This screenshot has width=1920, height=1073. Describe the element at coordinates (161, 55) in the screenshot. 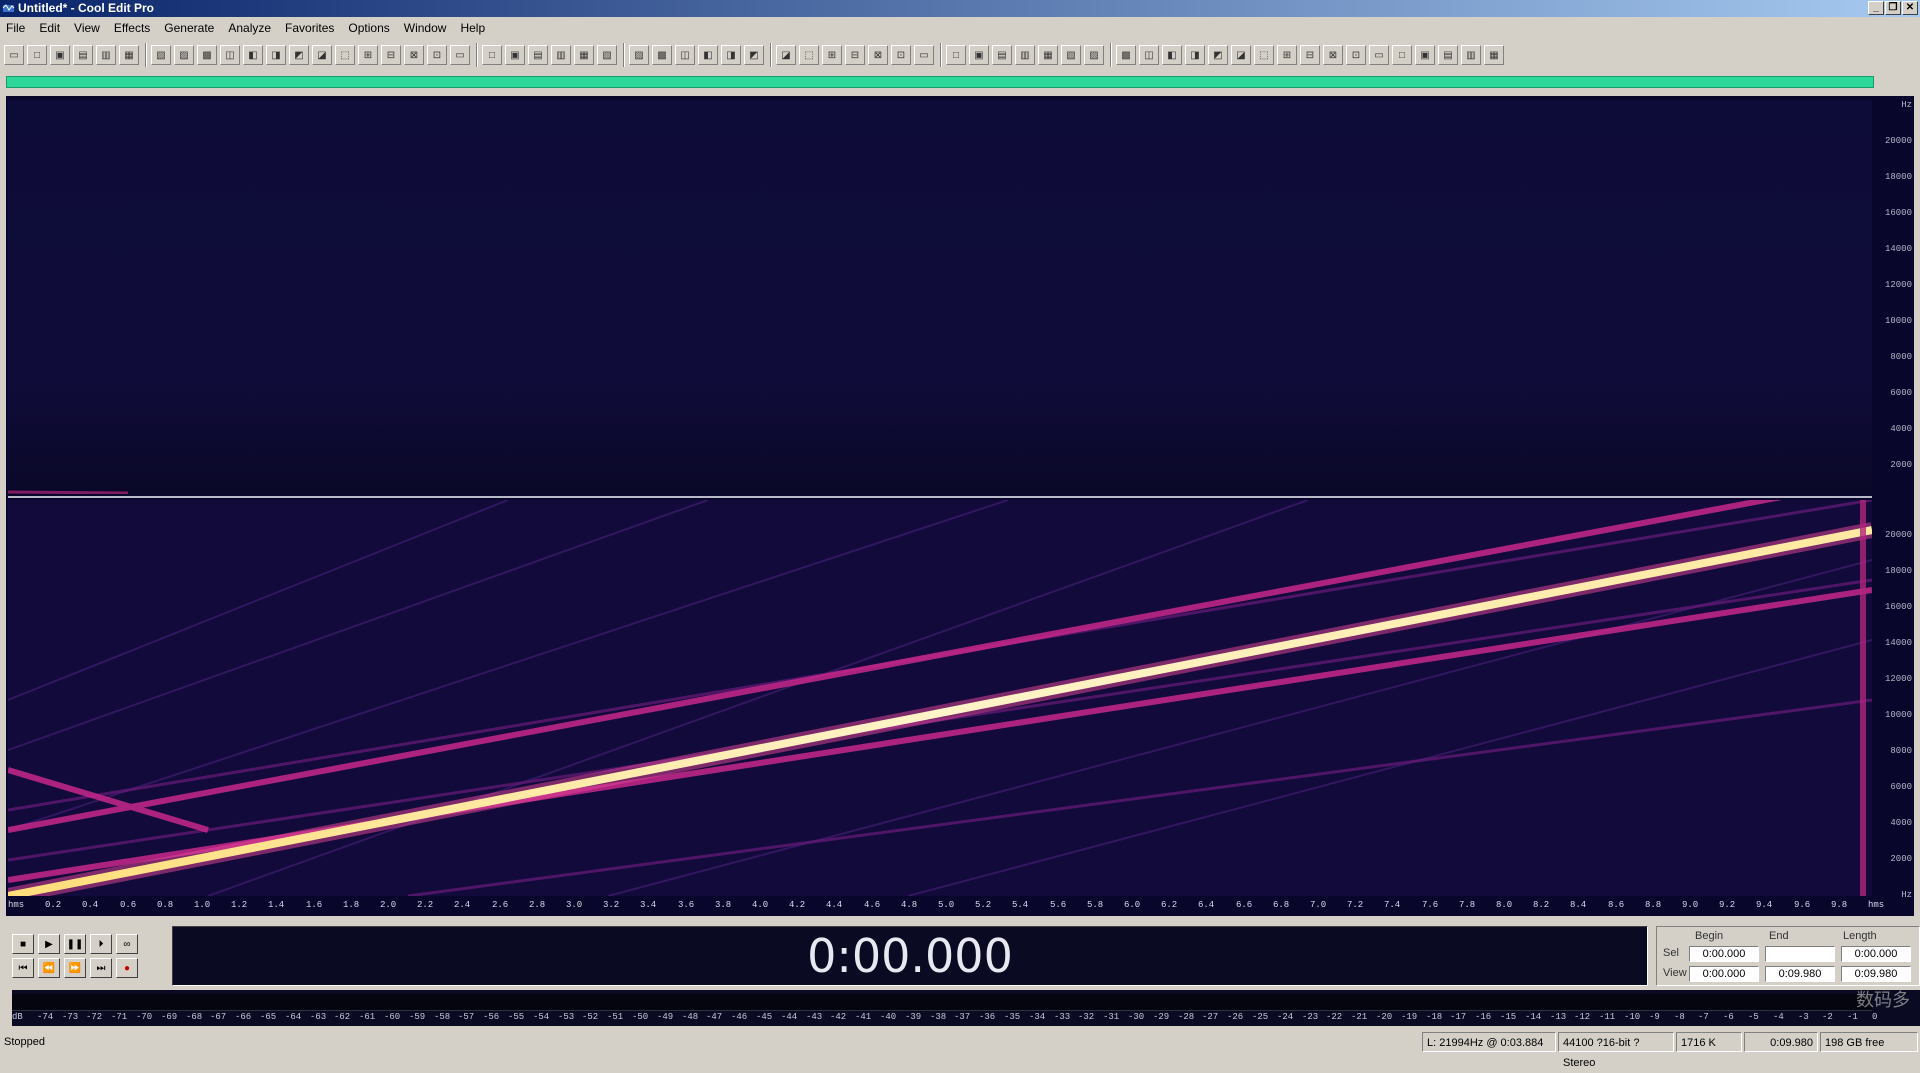

I see `undo-button: ▧` at that location.